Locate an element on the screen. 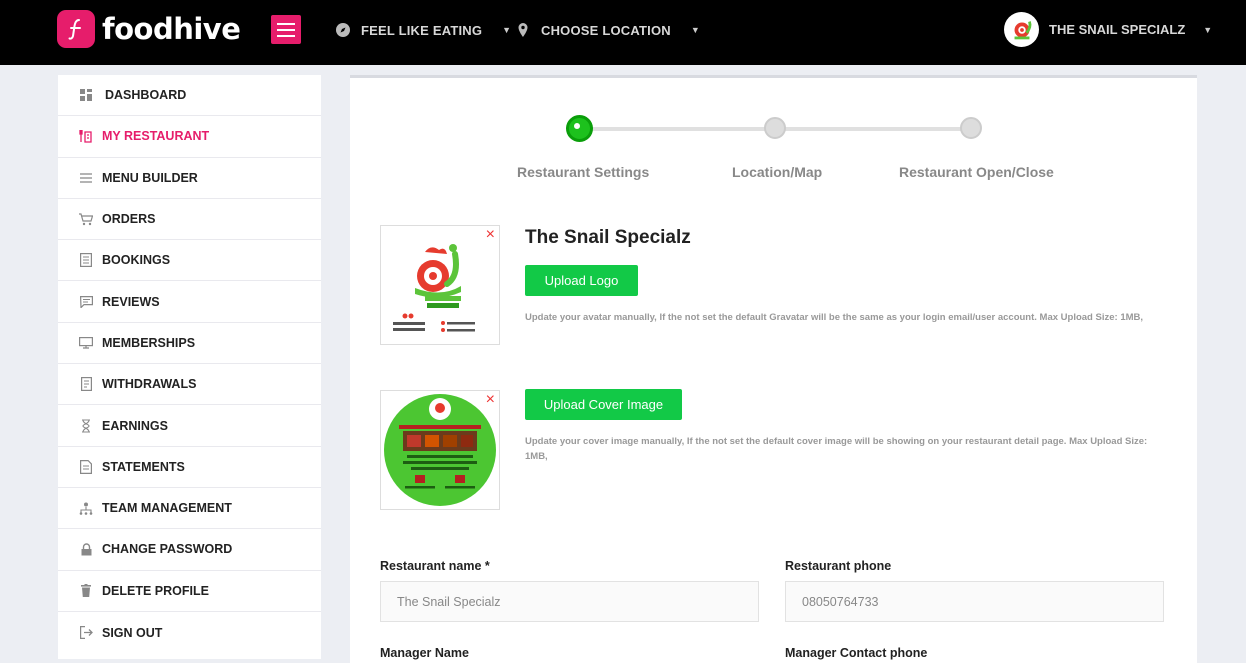  restaurant-icon is located at coordinates (86, 136).